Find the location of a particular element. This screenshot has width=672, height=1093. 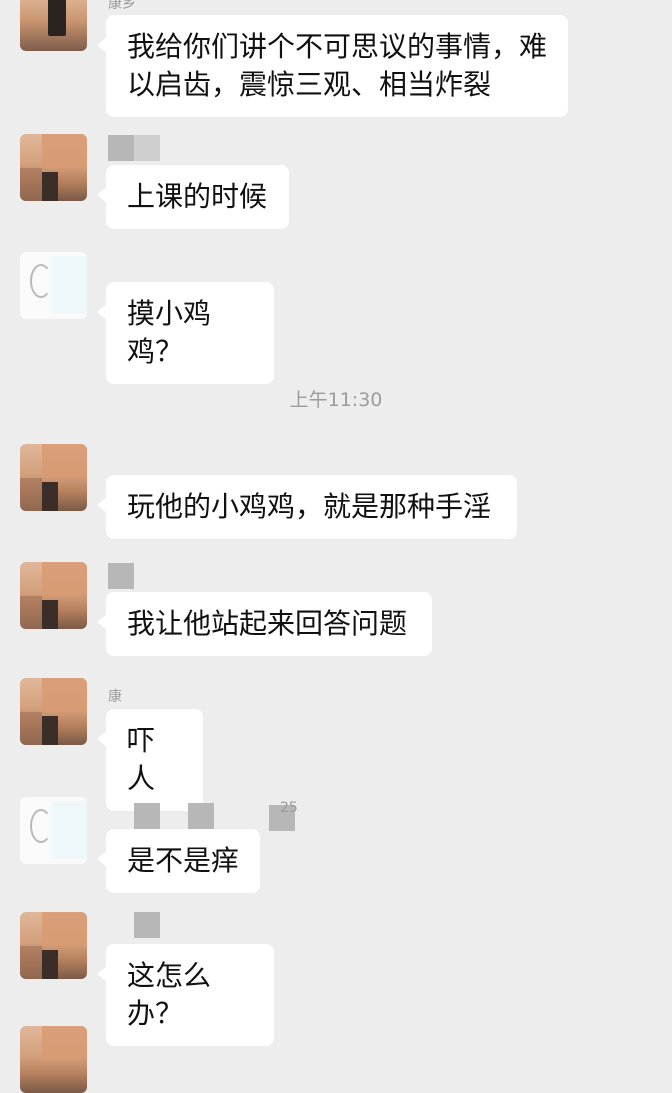

message-text: 这怎么办？ is located at coordinates (169, 994).